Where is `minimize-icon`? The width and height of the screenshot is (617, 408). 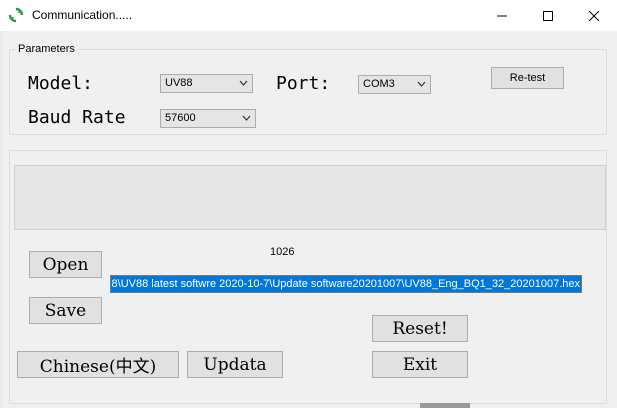
minimize-icon is located at coordinates (502, 15).